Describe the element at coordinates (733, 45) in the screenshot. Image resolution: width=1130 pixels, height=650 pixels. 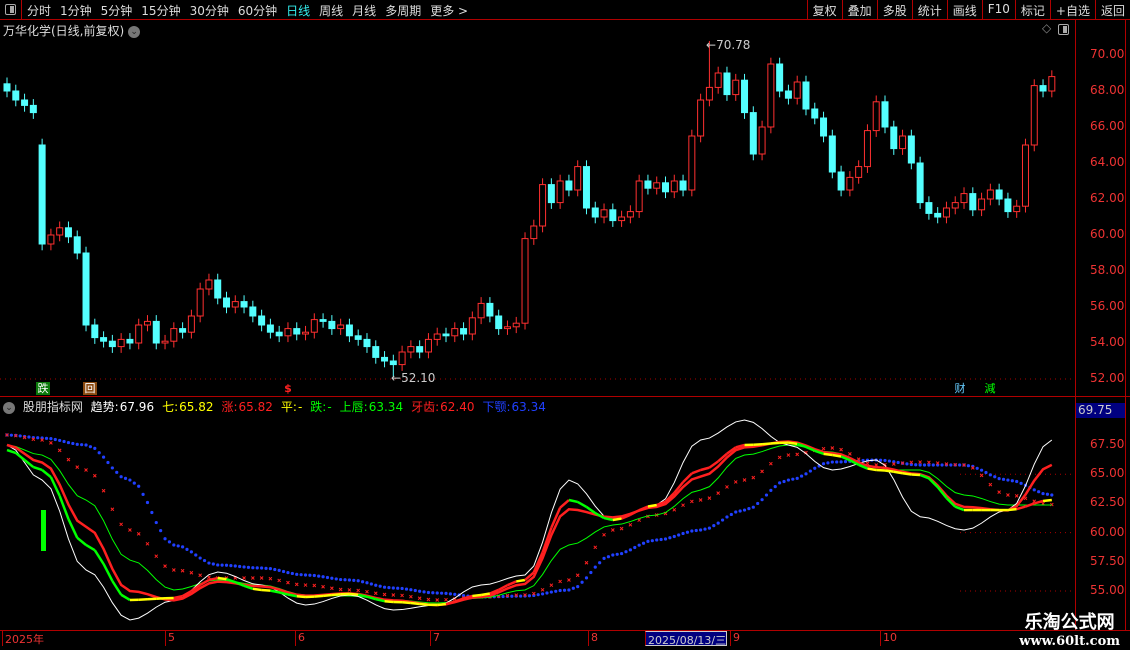
I see `high-value: 70.78` at that location.